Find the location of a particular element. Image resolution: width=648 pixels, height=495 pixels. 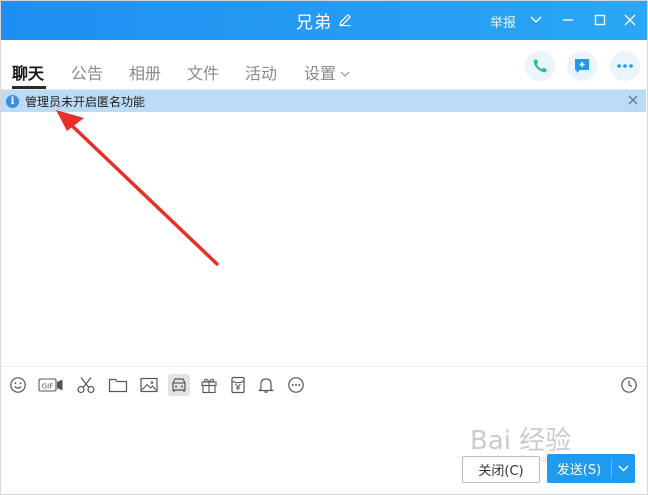

minimize-icon is located at coordinates (568, 20).